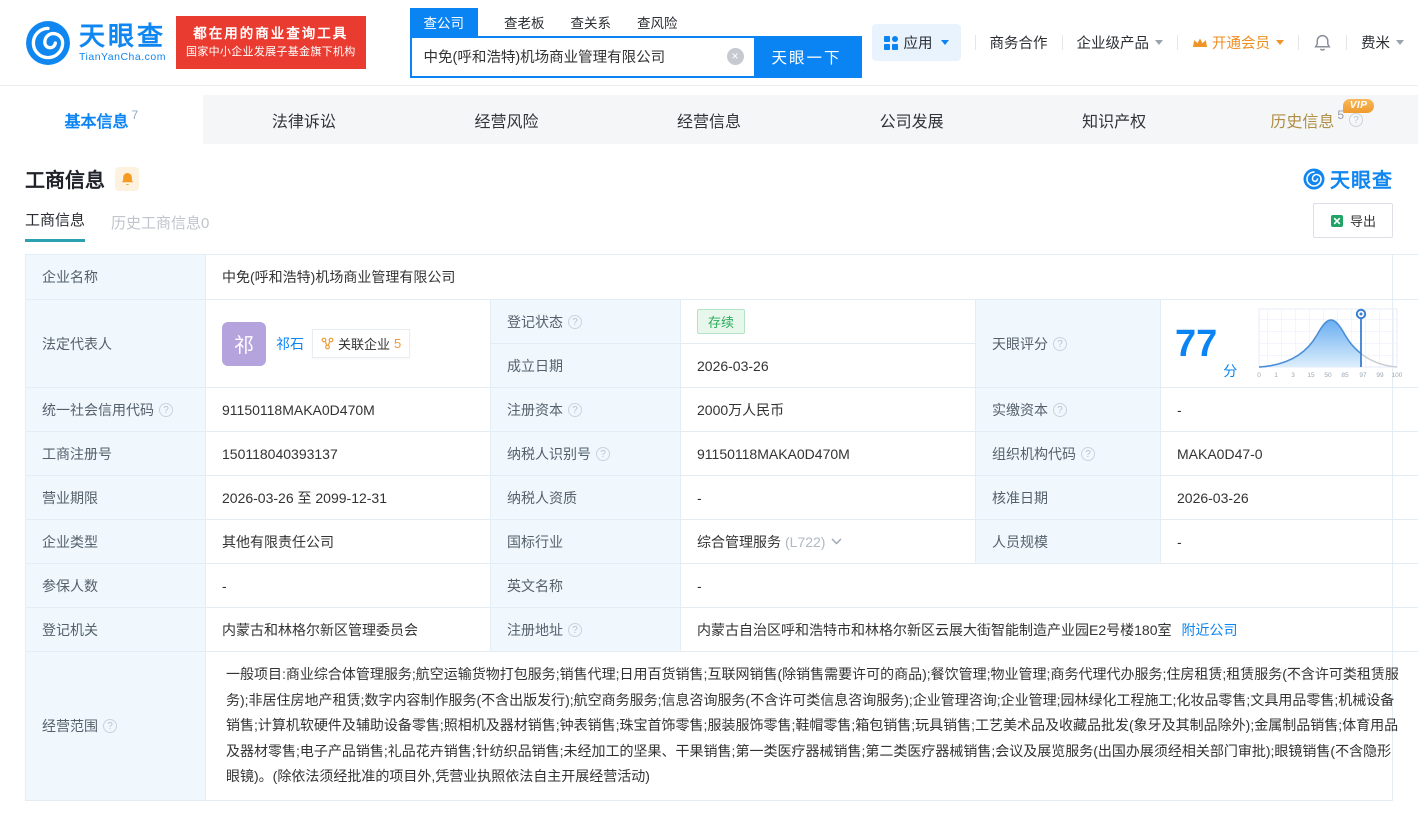  What do you see at coordinates (585, 453) in the screenshot?
I see `taxpayer-id-label: 纳税人识别号?` at bounding box center [585, 453].